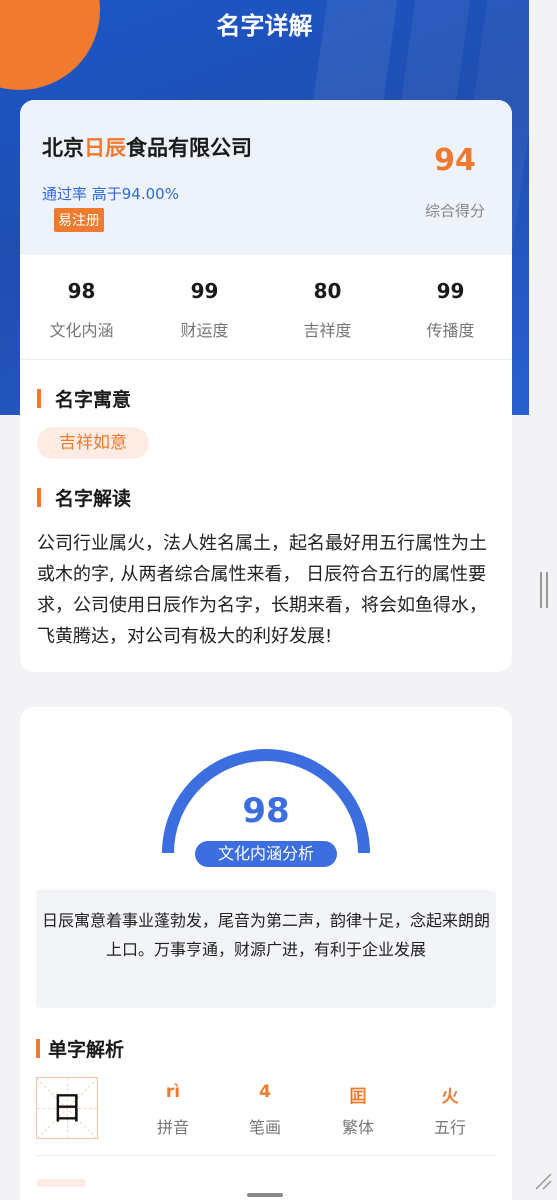 This screenshot has width=557, height=1200. Describe the element at coordinates (266, 1155) in the screenshot. I see `divider` at that location.